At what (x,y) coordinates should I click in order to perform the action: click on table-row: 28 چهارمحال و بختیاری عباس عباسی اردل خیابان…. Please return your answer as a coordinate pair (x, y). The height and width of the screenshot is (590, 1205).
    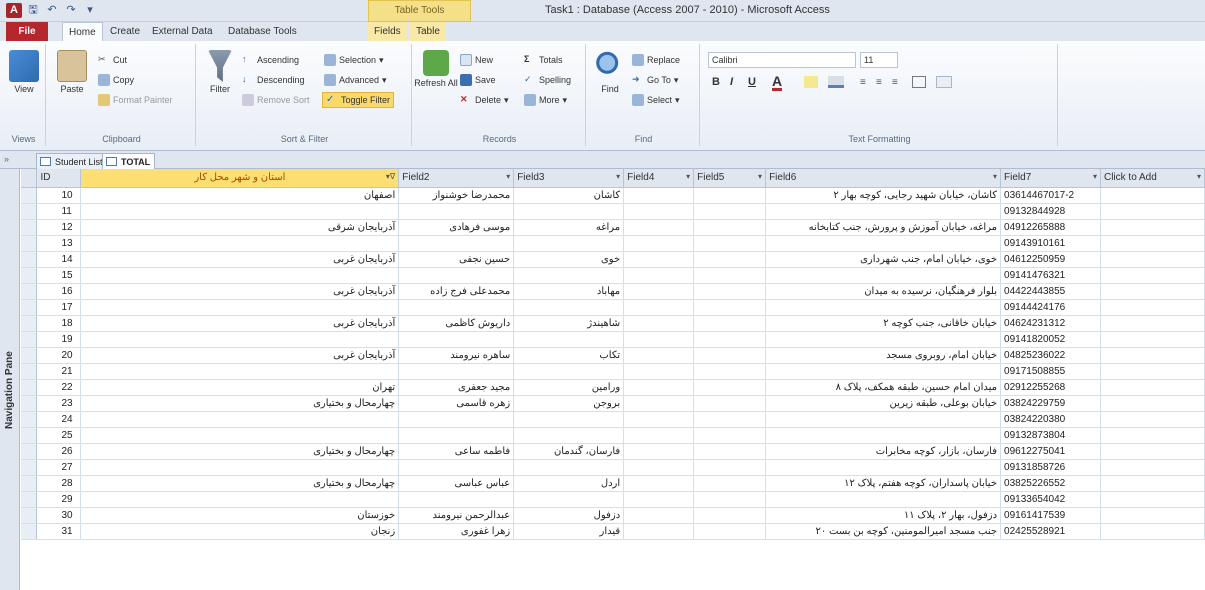
    Looking at the image, I should click on (613, 483).